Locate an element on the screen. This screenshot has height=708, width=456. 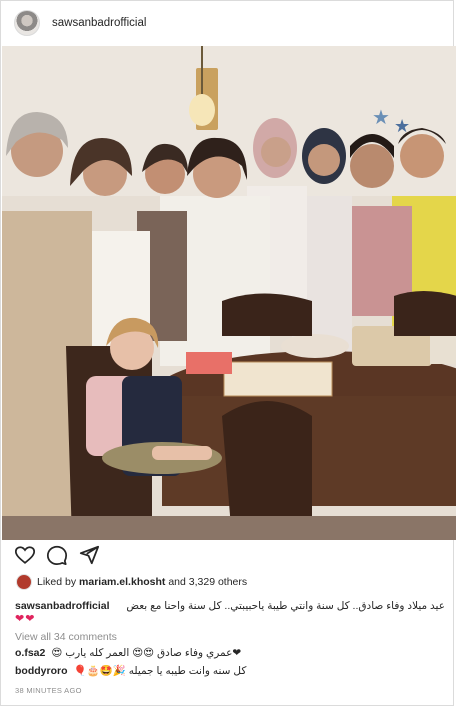
post-username: sawsanbadrofficial is located at coordinates (99, 23).